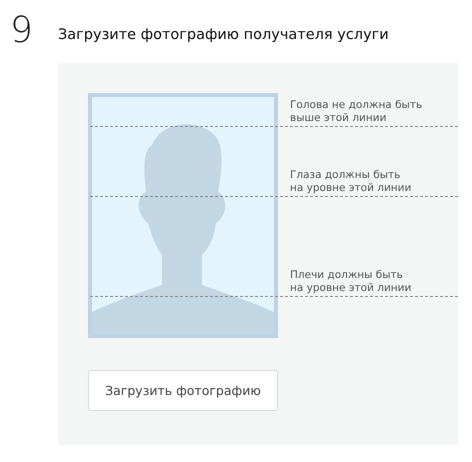 The width and height of the screenshot is (472, 462). Describe the element at coordinates (356, 112) in the screenshot. I see `guide-label: Голова не должна быть выше этой линии` at that location.